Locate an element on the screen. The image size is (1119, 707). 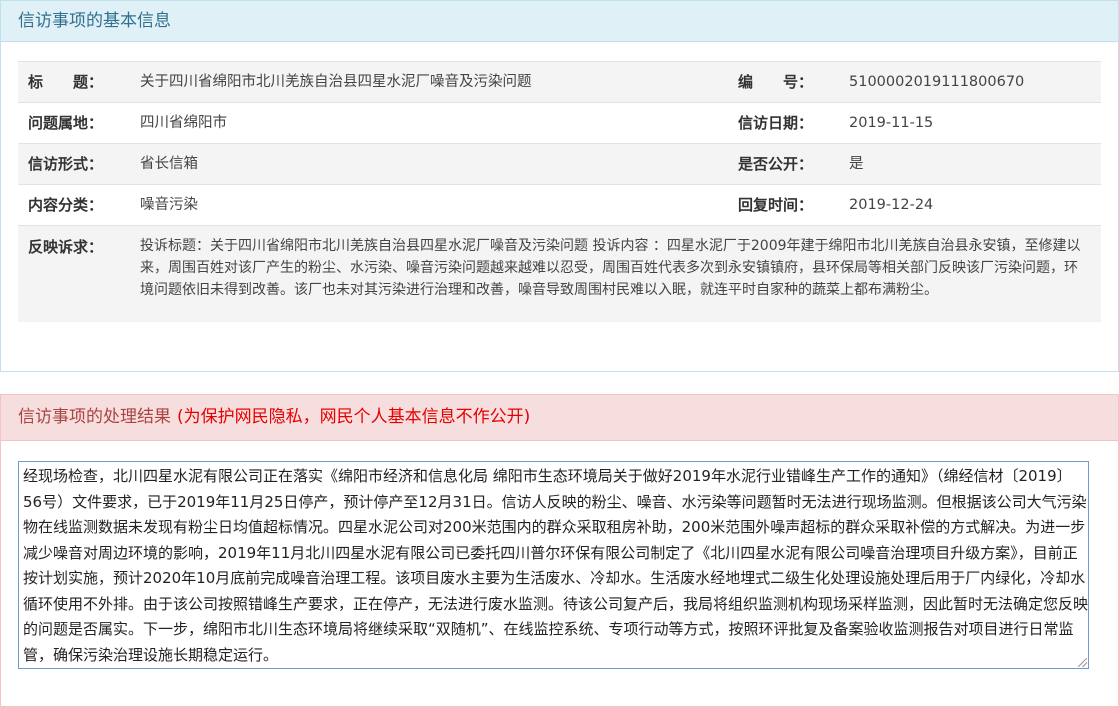
resize-handle-icon is located at coordinates (1082, 662).